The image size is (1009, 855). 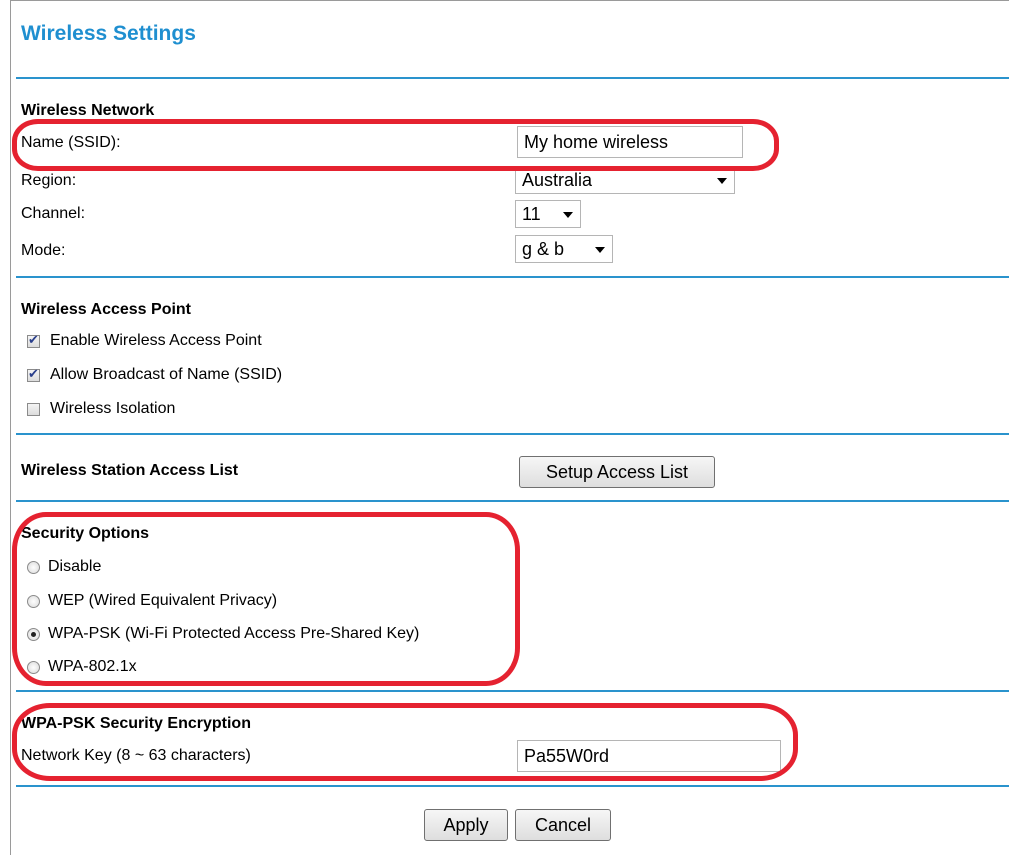 What do you see at coordinates (156, 340) in the screenshot?
I see `enable-access-point-label: Enable Wireless Access Point` at bounding box center [156, 340].